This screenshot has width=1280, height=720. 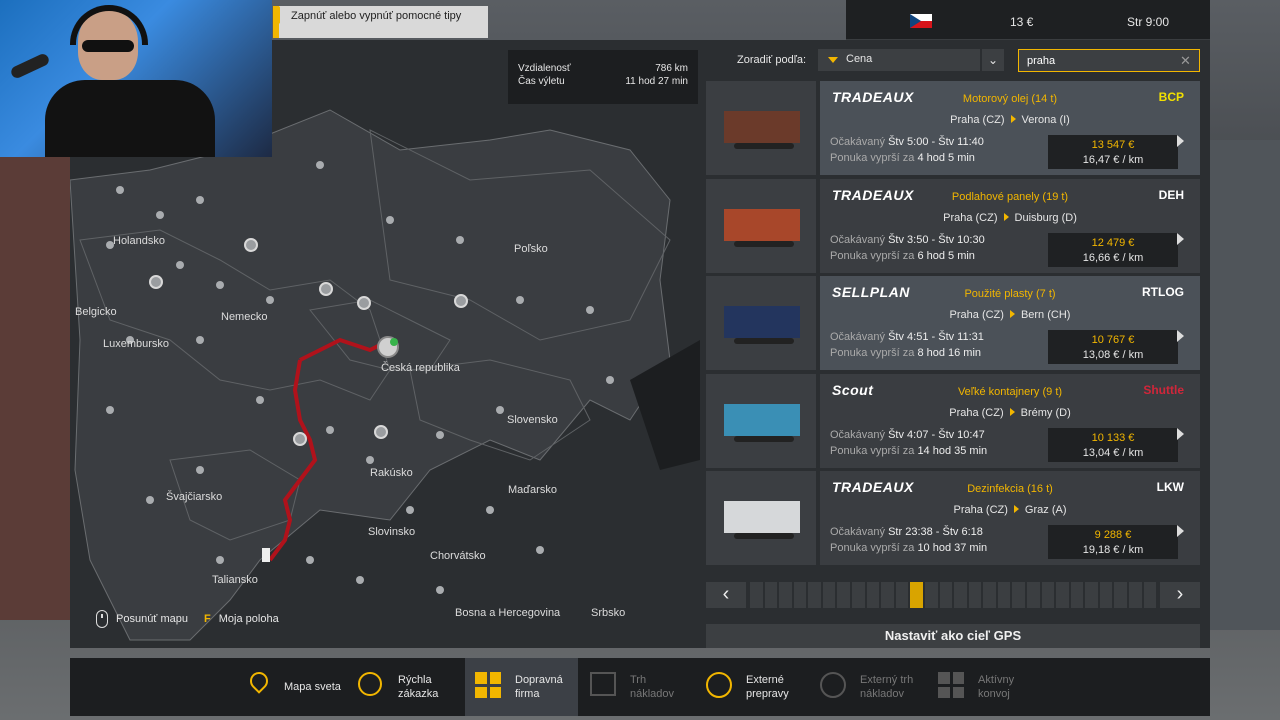 I want to click on offer-expiry: Ponuka vyprší za 10 hod 37 min, so click(x=908, y=548).